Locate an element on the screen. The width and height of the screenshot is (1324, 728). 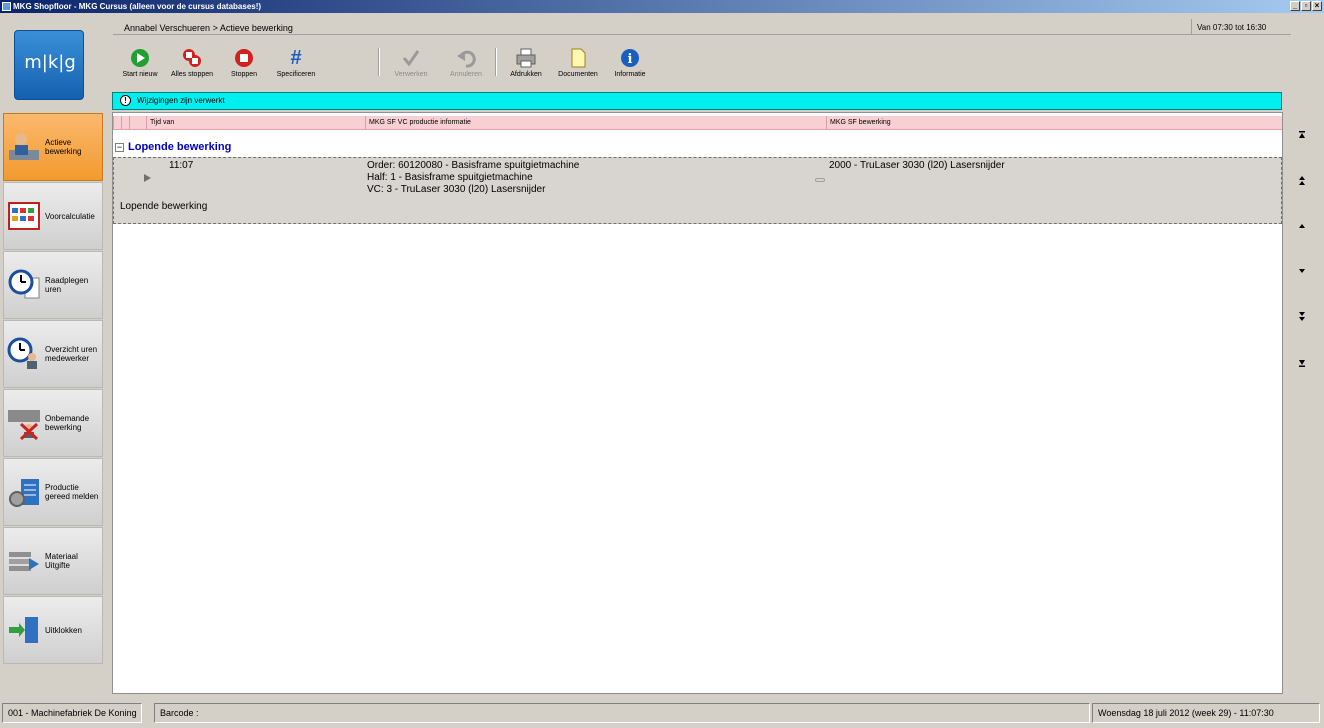
sidebar-item-voorcalculatie: Voorcalculatie is located at coordinates (53, 216).